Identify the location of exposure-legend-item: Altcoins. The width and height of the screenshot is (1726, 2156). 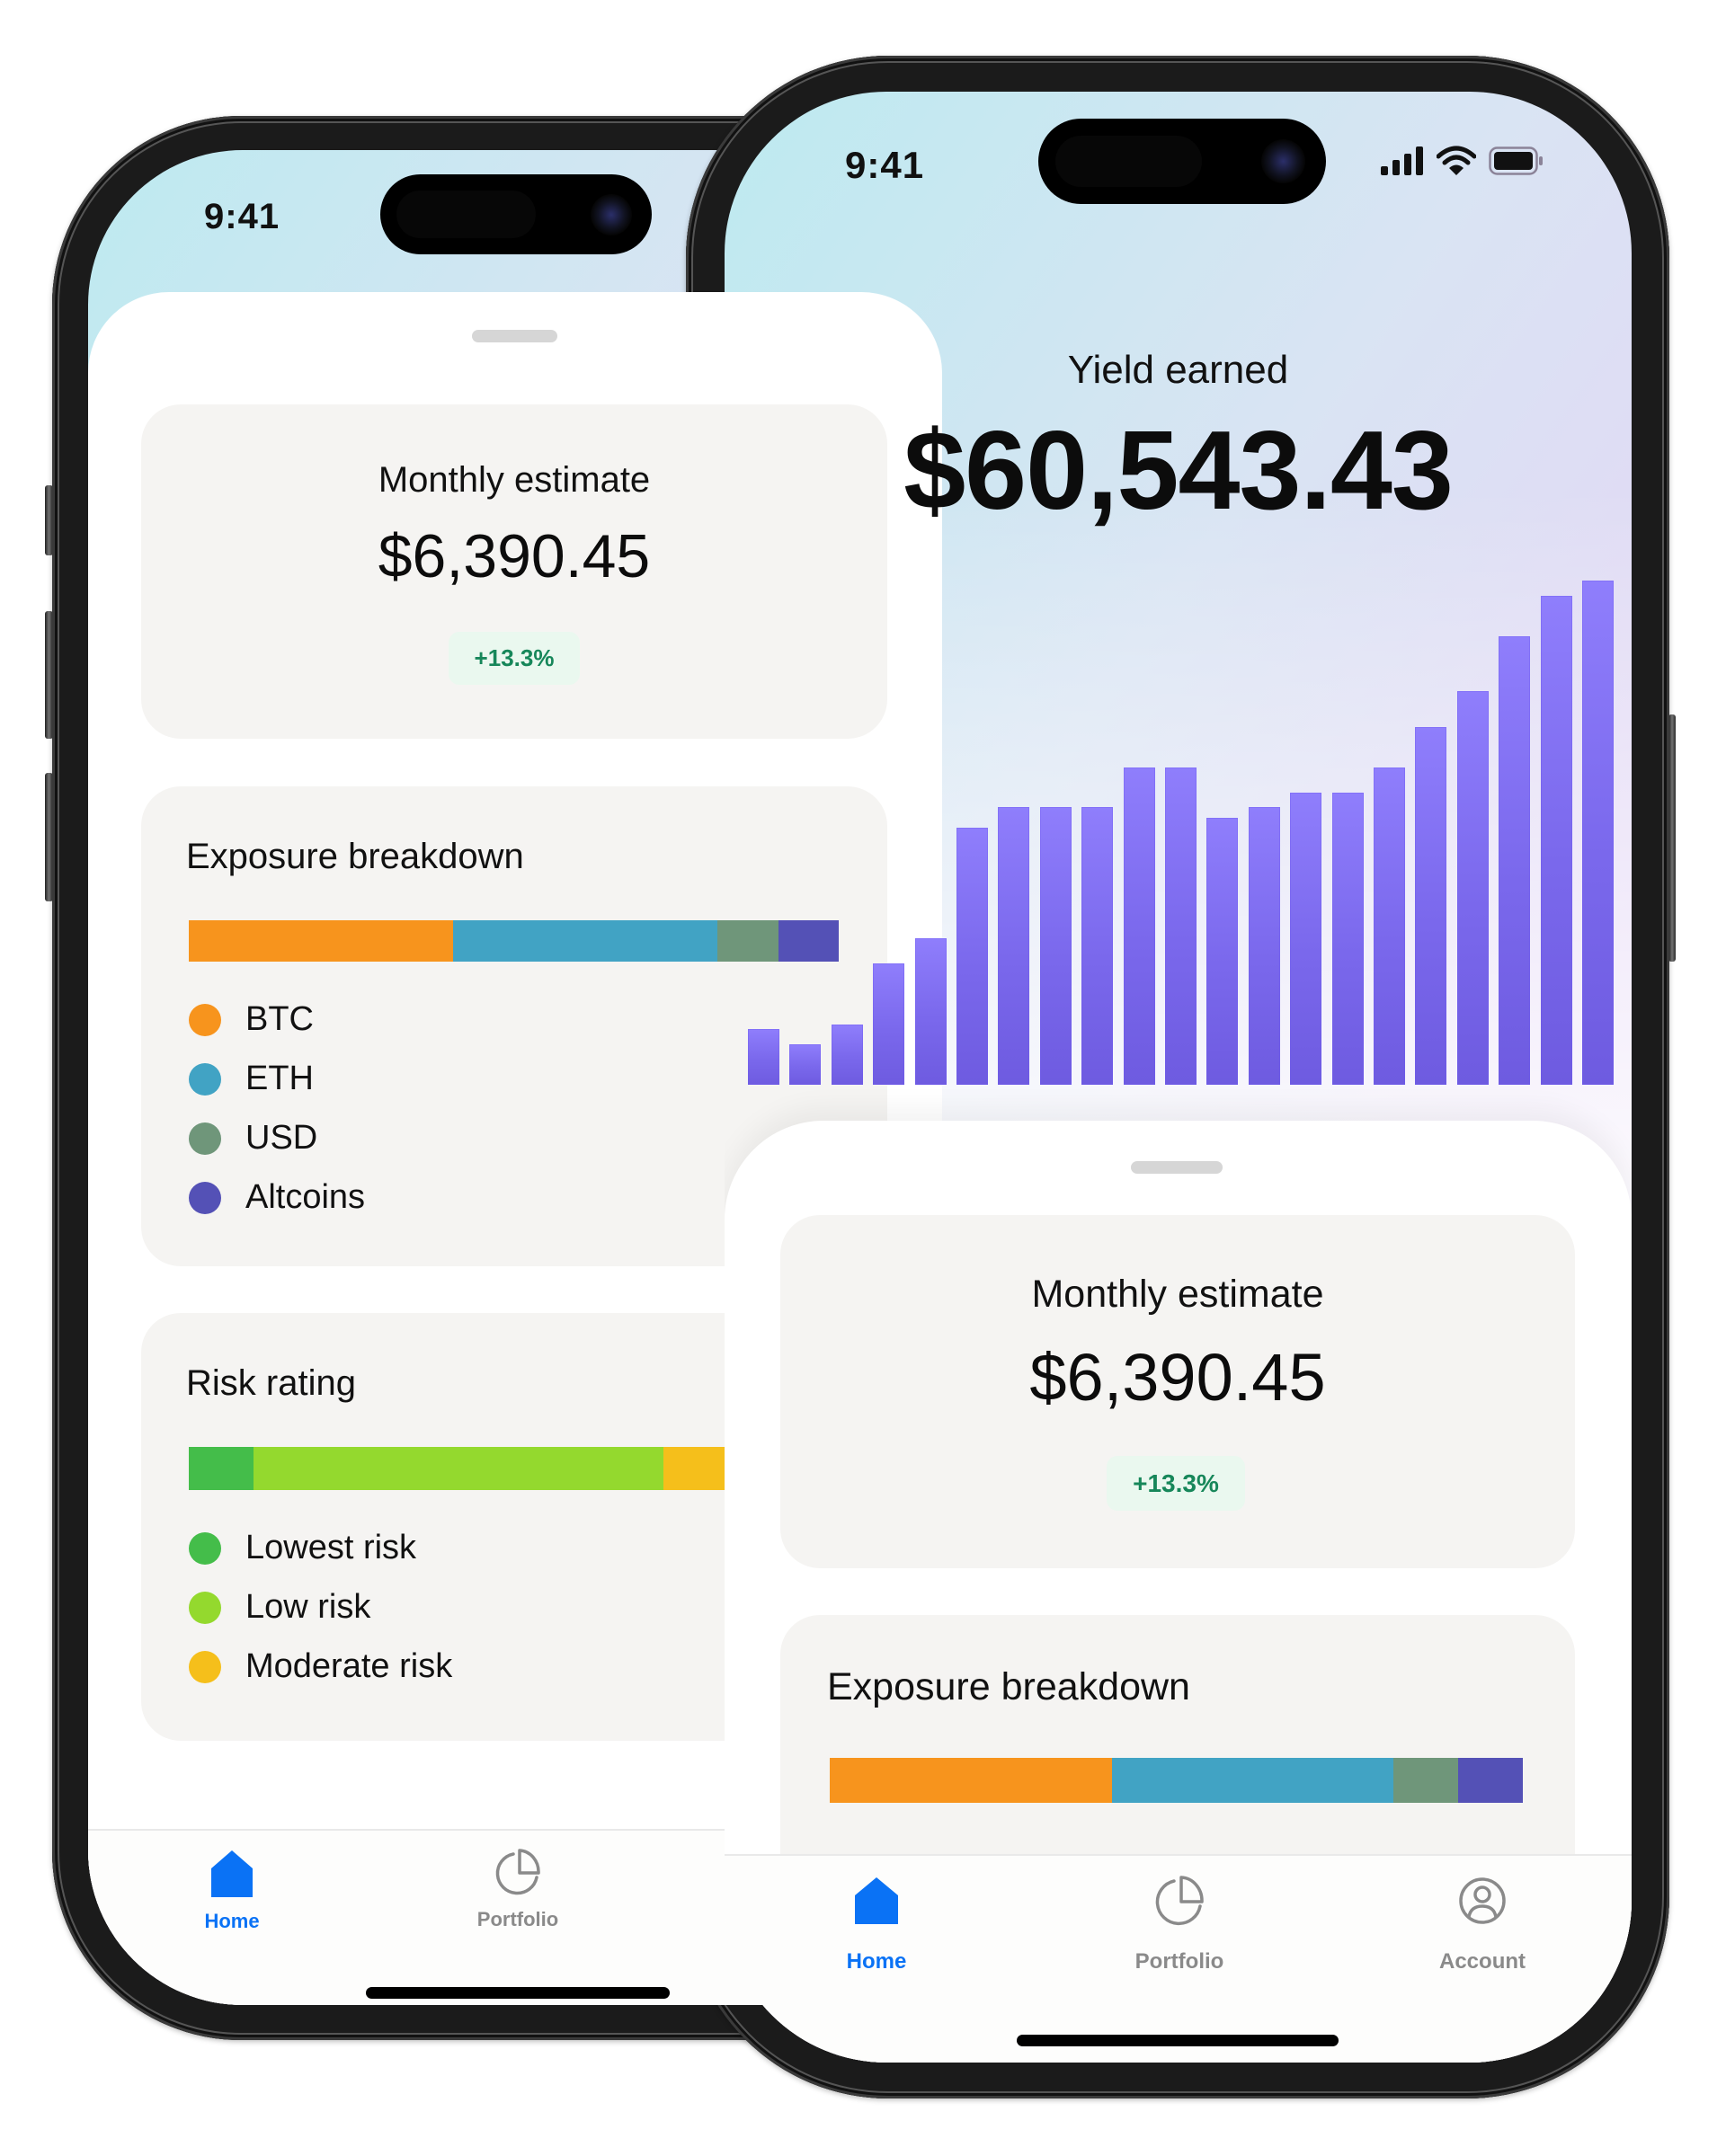
(277, 1197).